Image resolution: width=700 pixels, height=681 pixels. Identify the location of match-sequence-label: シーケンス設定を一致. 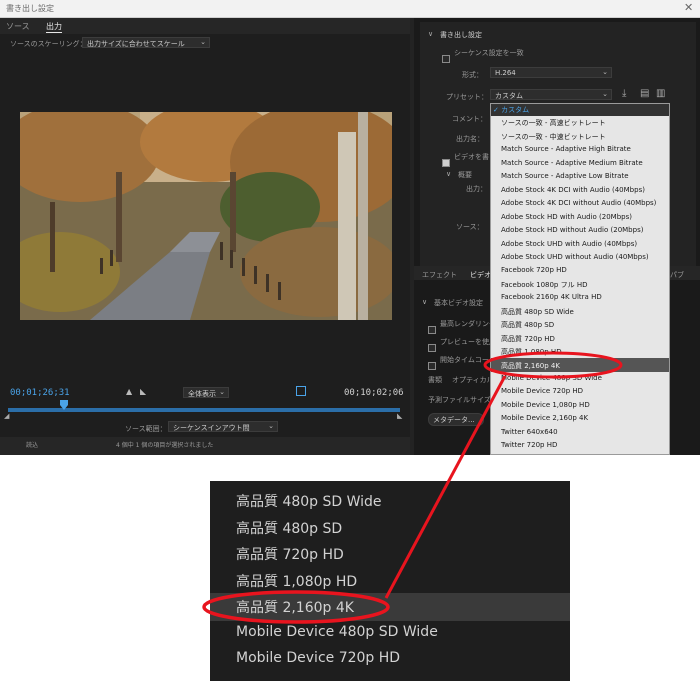
(489, 53).